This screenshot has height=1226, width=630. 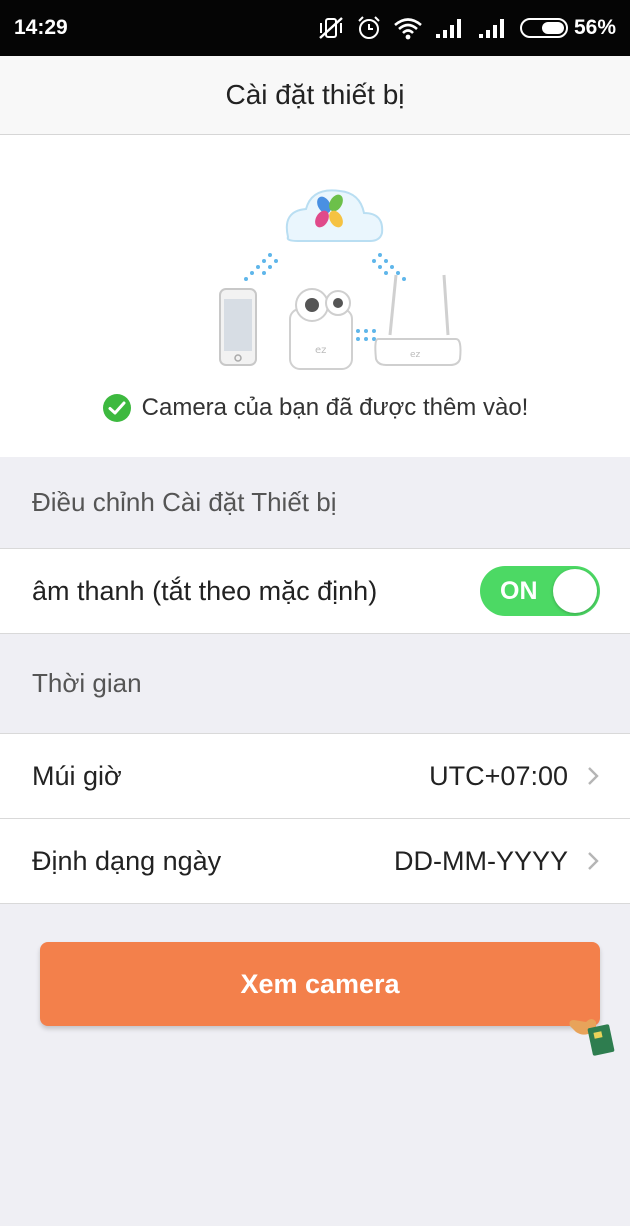 What do you see at coordinates (315, 776) in the screenshot?
I see `timezone-row: Múi giờ UTC+07:00` at bounding box center [315, 776].